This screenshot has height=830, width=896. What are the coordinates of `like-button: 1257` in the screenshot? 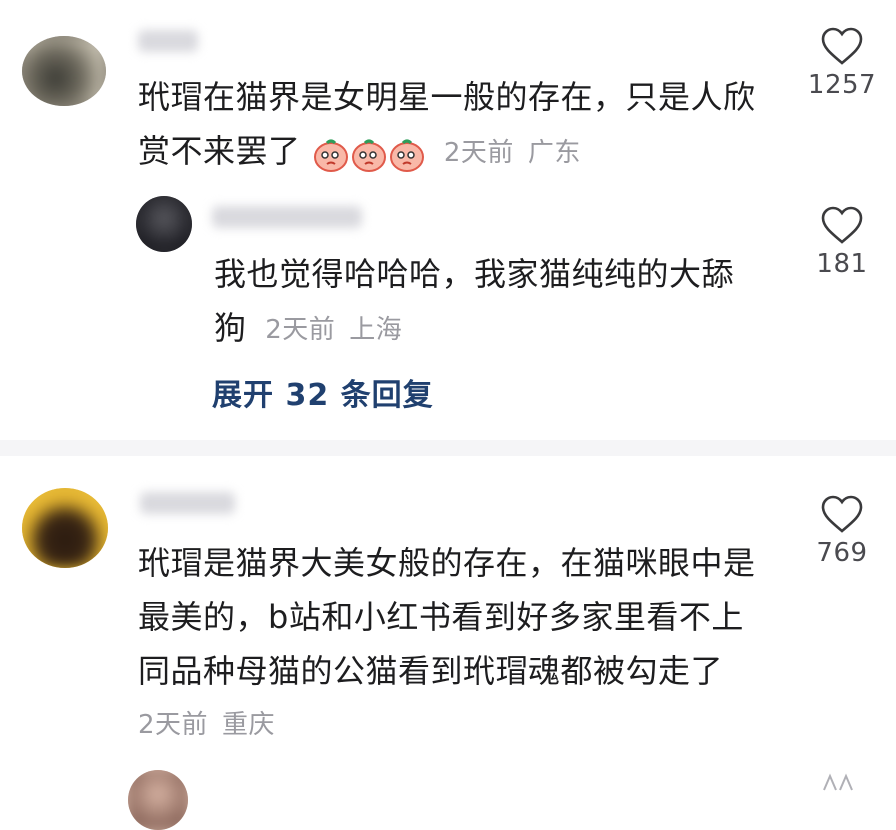 It's located at (842, 63).